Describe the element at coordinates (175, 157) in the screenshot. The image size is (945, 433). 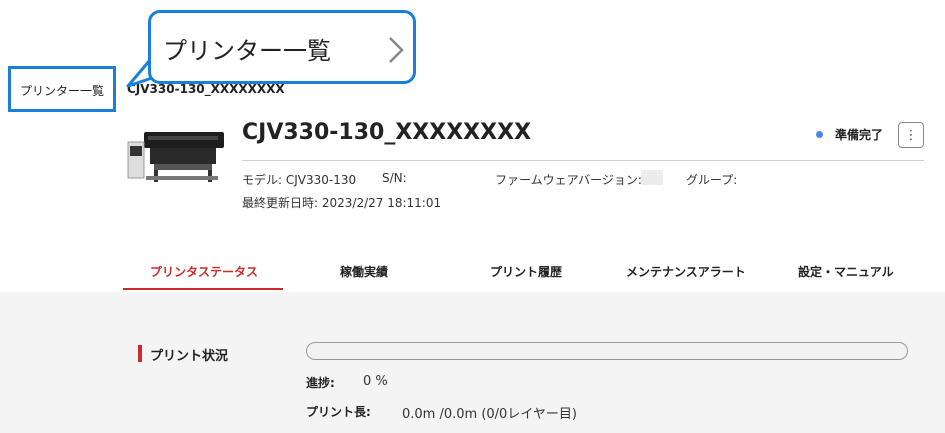
I see `printer-image` at that location.